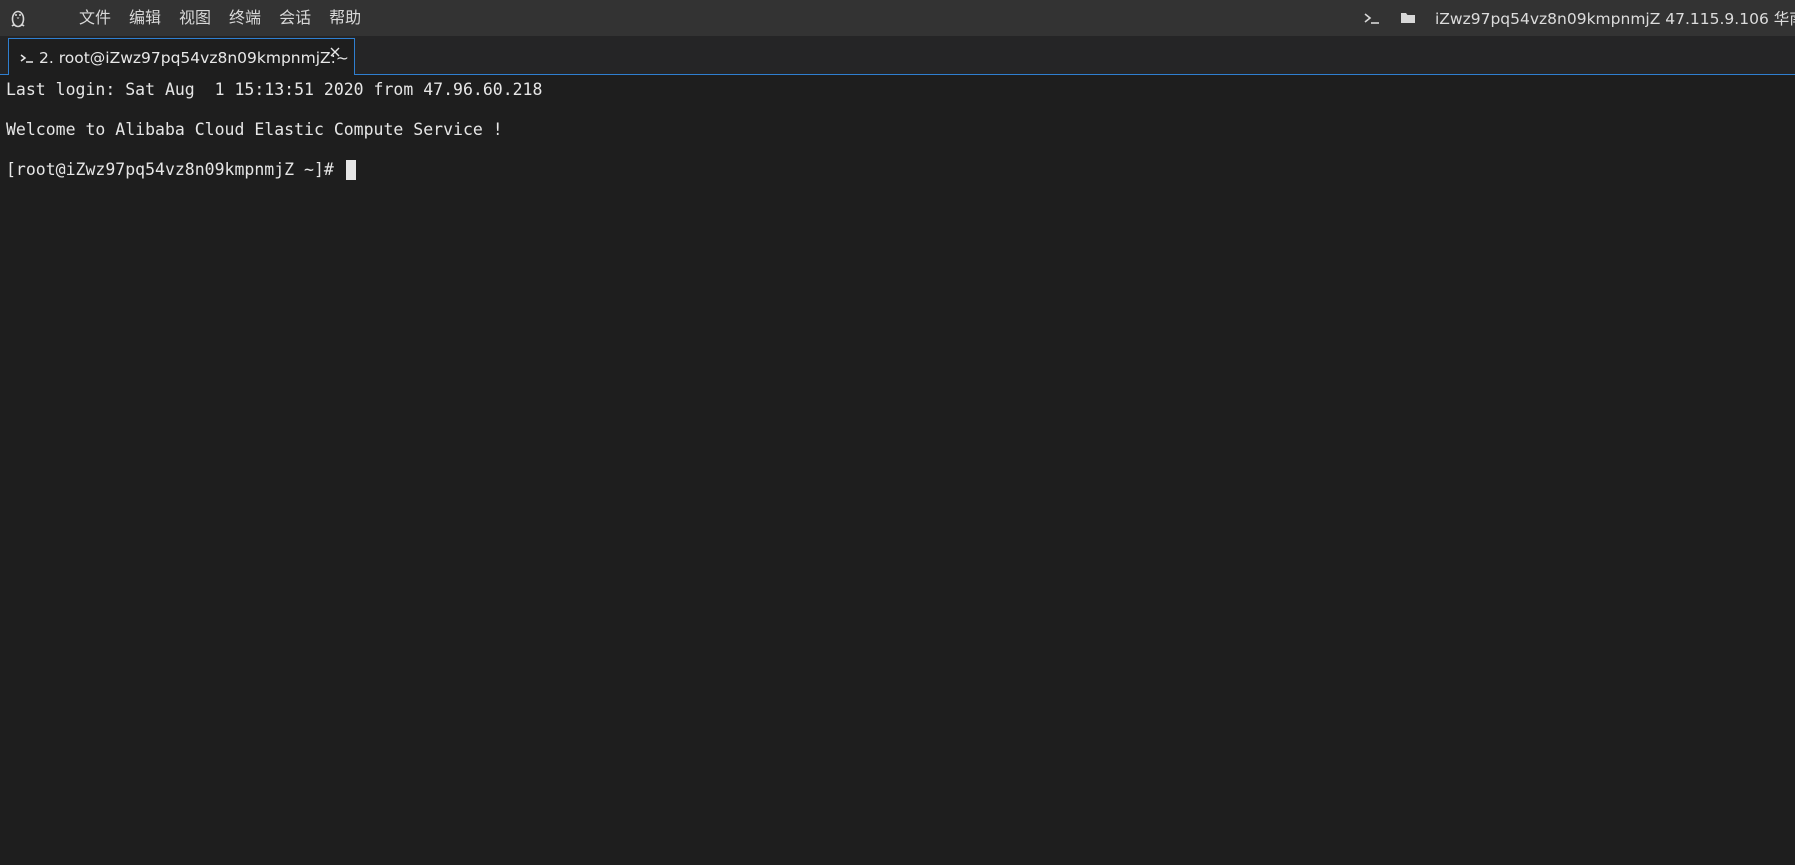 The width and height of the screenshot is (1795, 865). I want to click on terminal-prompt-line: [root@iZwz97pq54vz8n09kmpnmjZ ~]#, so click(181, 170).